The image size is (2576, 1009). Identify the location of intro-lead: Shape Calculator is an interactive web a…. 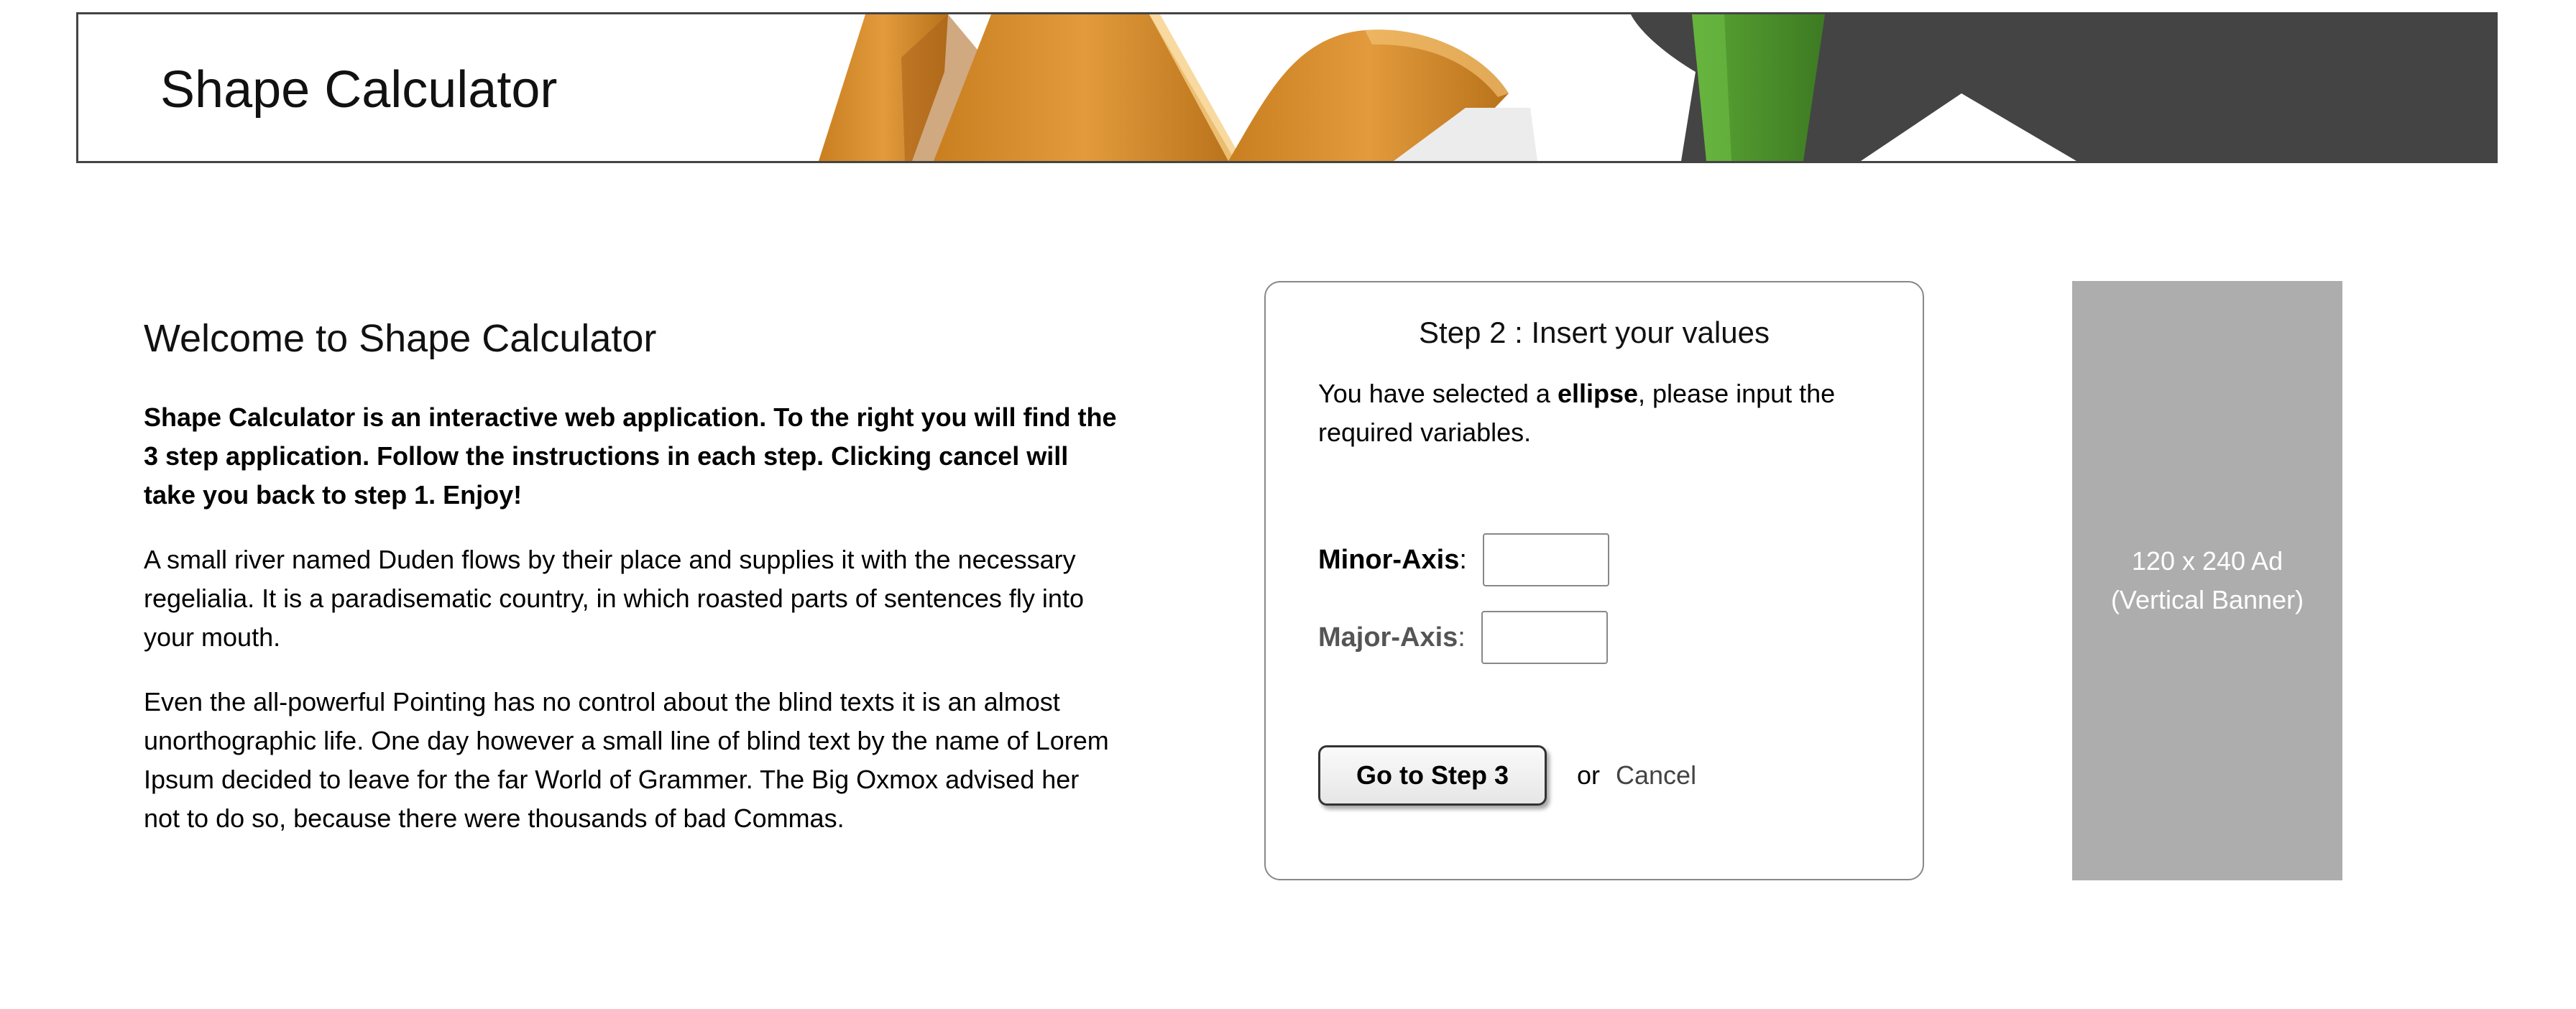
(630, 456).